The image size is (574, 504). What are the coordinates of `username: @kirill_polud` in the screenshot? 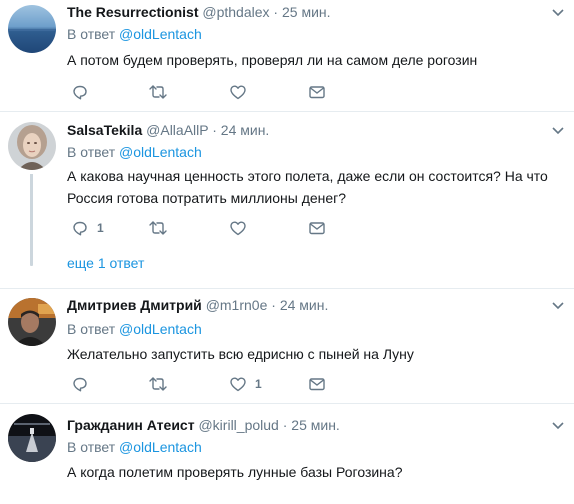 It's located at (238, 425).